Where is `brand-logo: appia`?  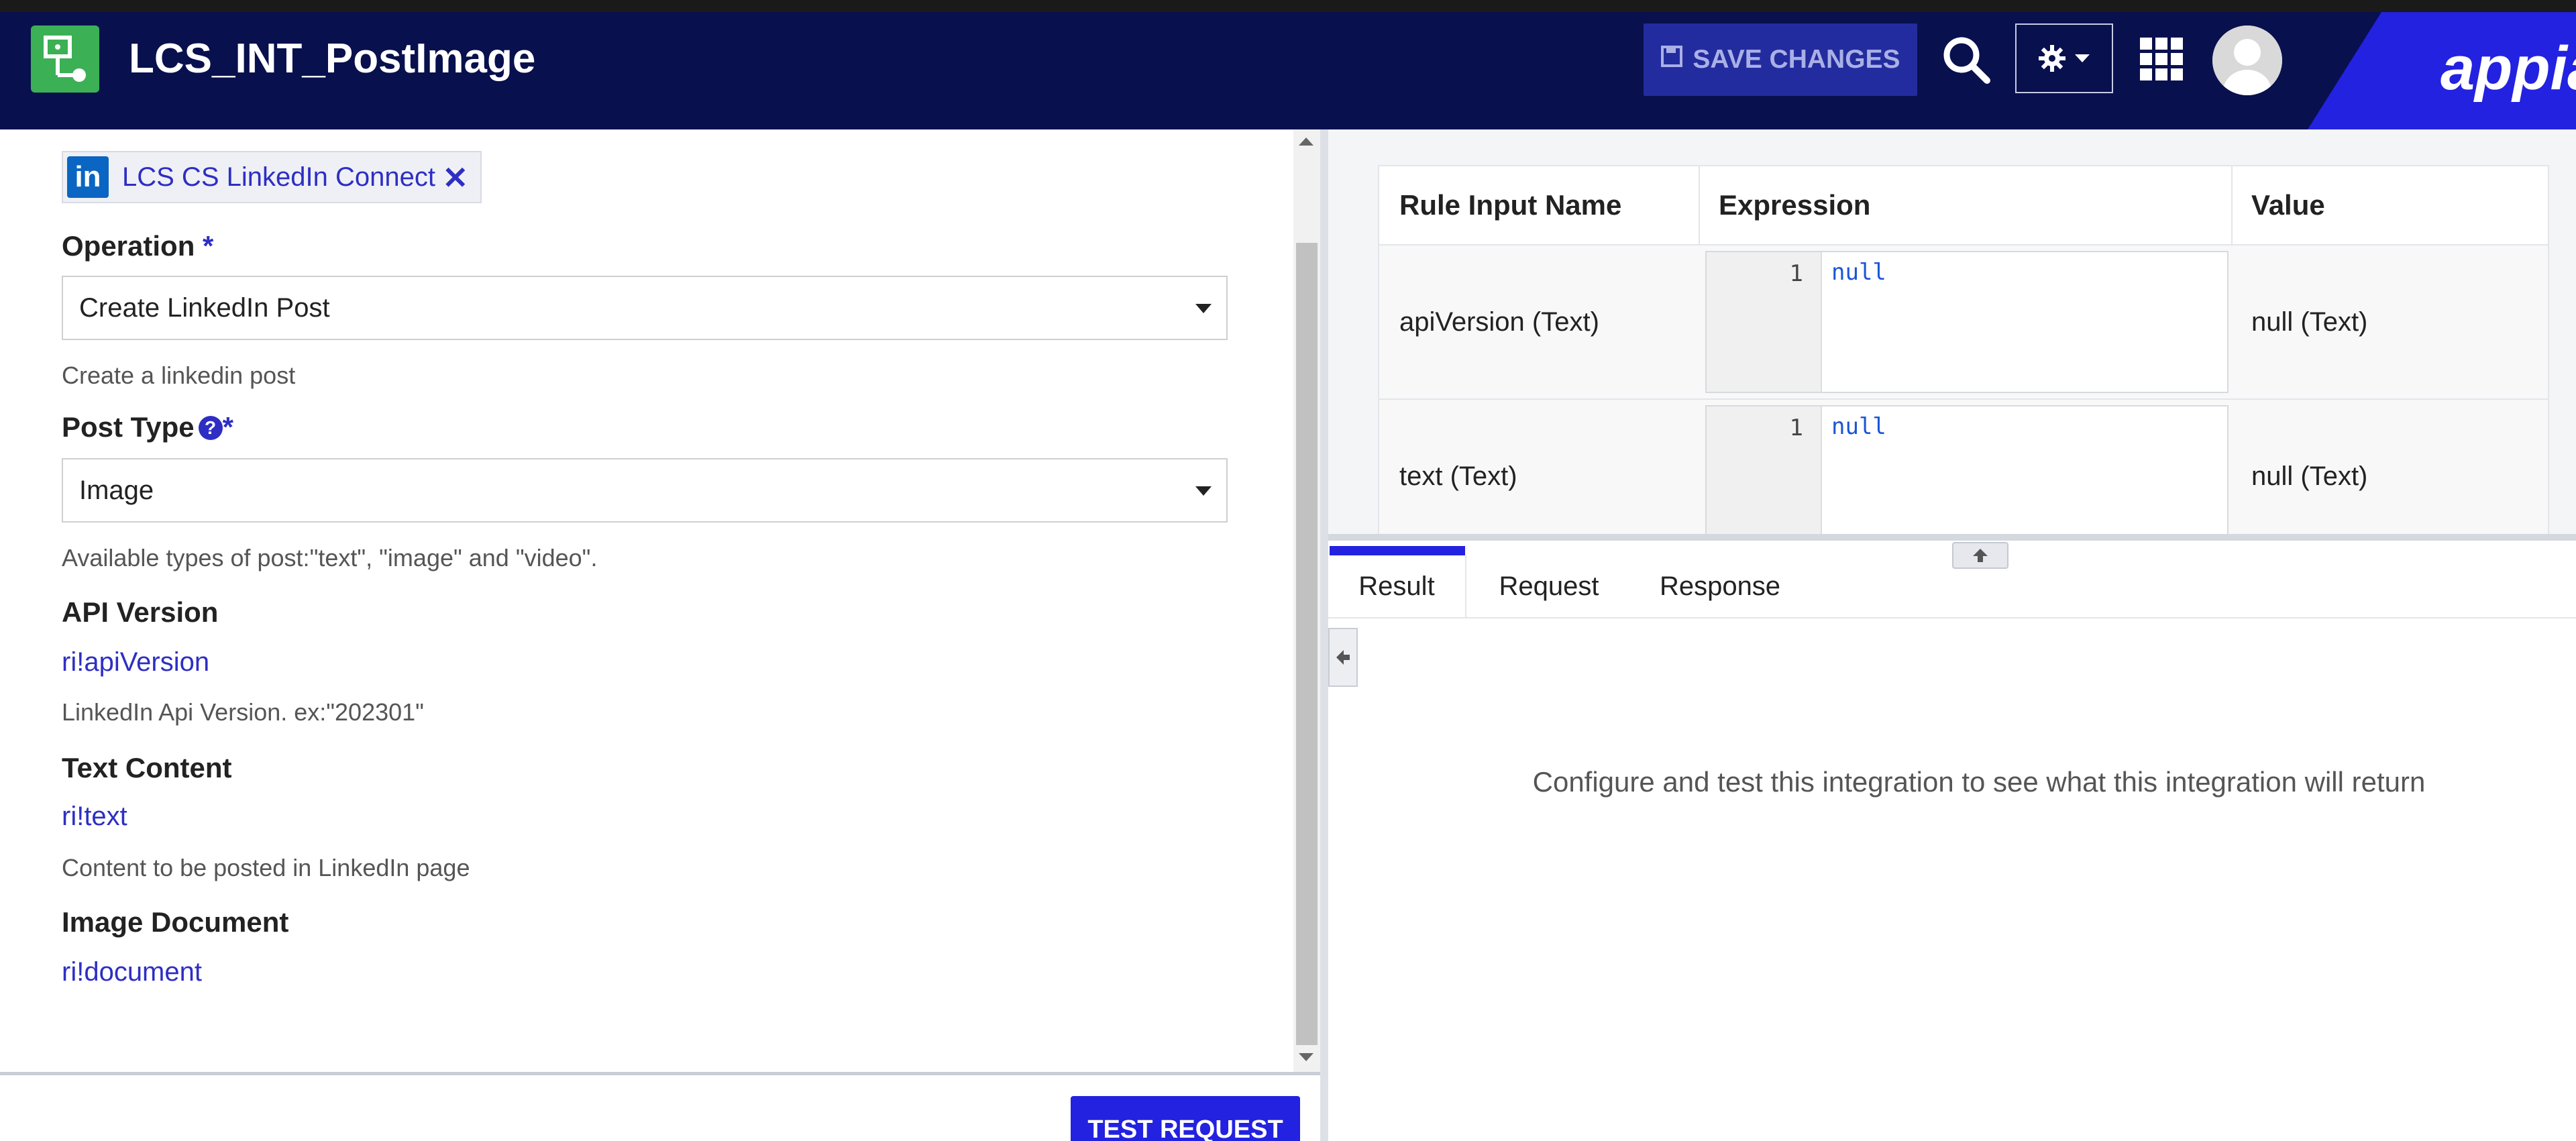
brand-logo: appia is located at coordinates (2508, 68).